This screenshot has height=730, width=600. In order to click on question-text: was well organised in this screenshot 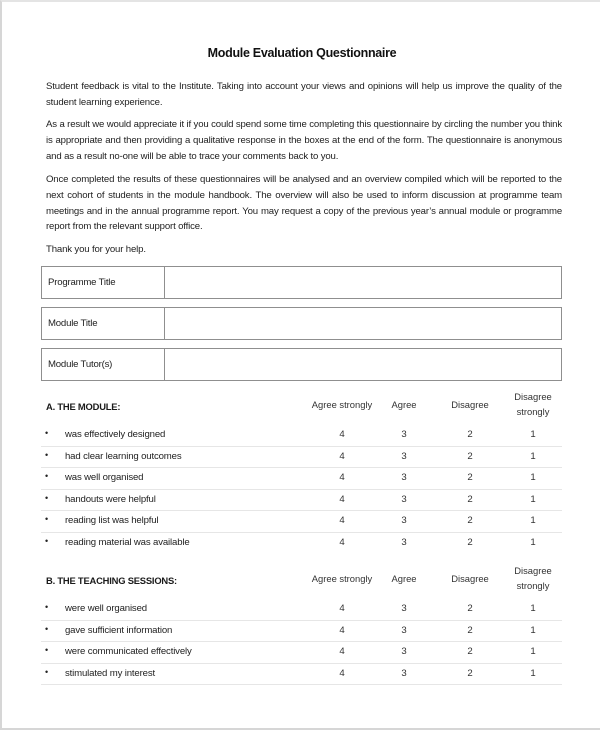, I will do `click(104, 477)`.